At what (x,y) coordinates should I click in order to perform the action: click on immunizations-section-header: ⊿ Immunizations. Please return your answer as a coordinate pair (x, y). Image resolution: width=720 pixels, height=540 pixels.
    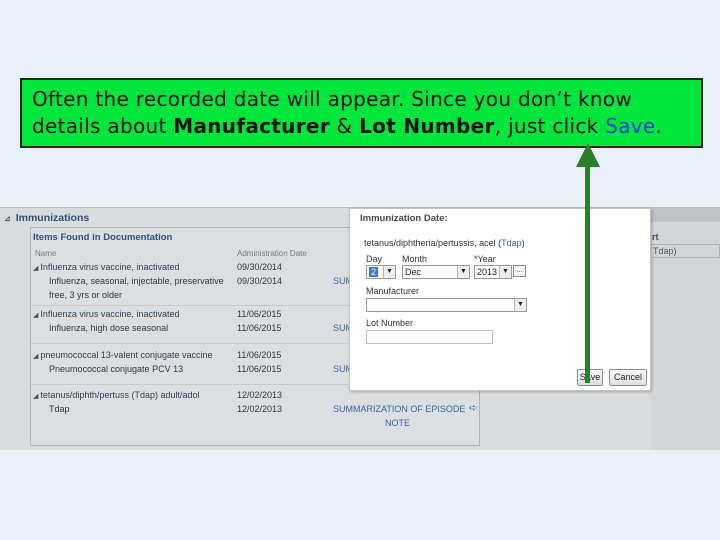
    Looking at the image, I should click on (46, 218).